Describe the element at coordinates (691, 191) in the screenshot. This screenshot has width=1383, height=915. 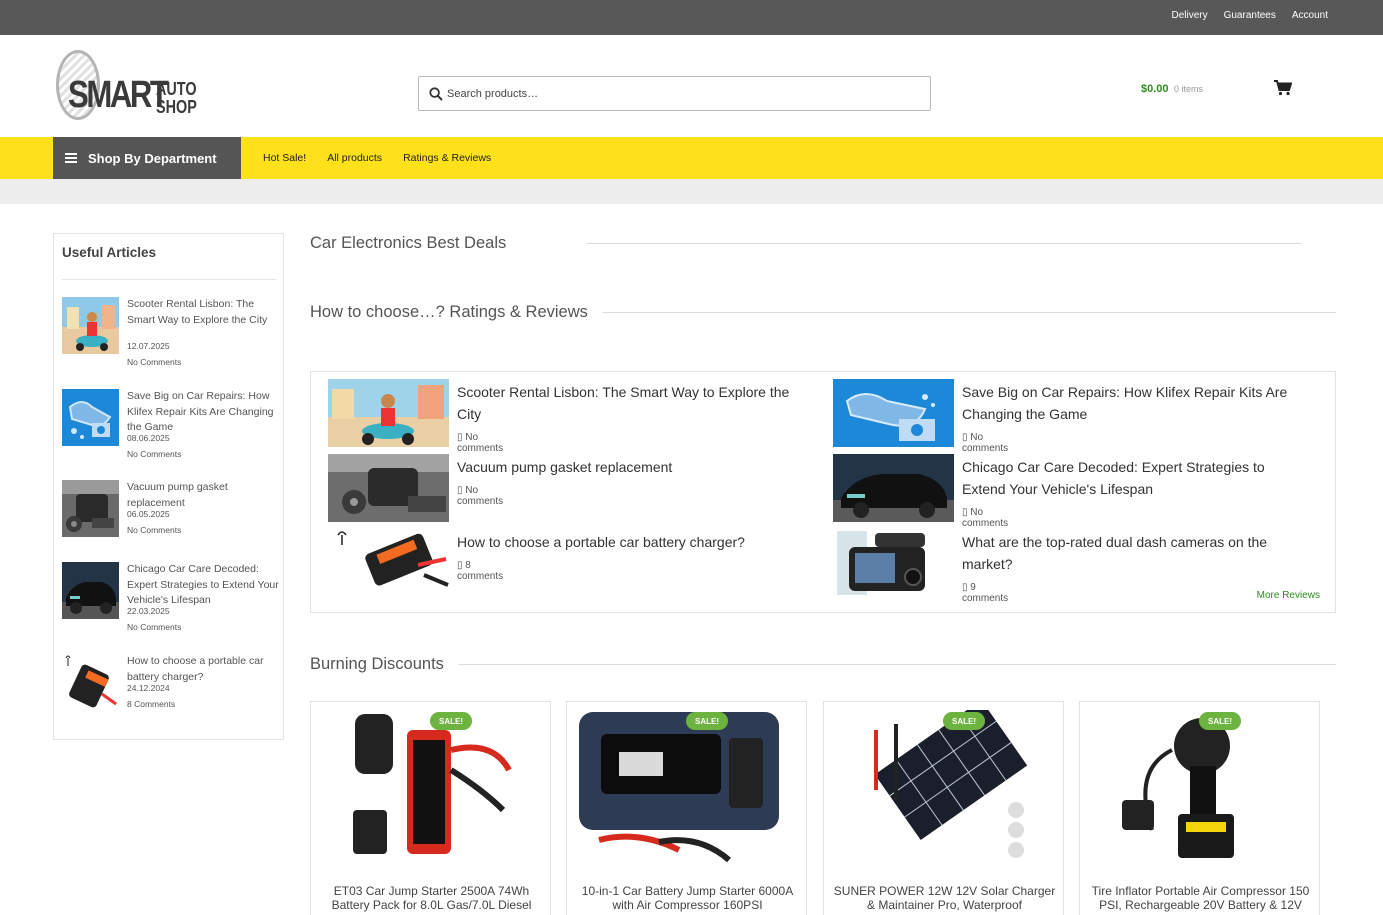
I see `breadcrumb-strip` at that location.